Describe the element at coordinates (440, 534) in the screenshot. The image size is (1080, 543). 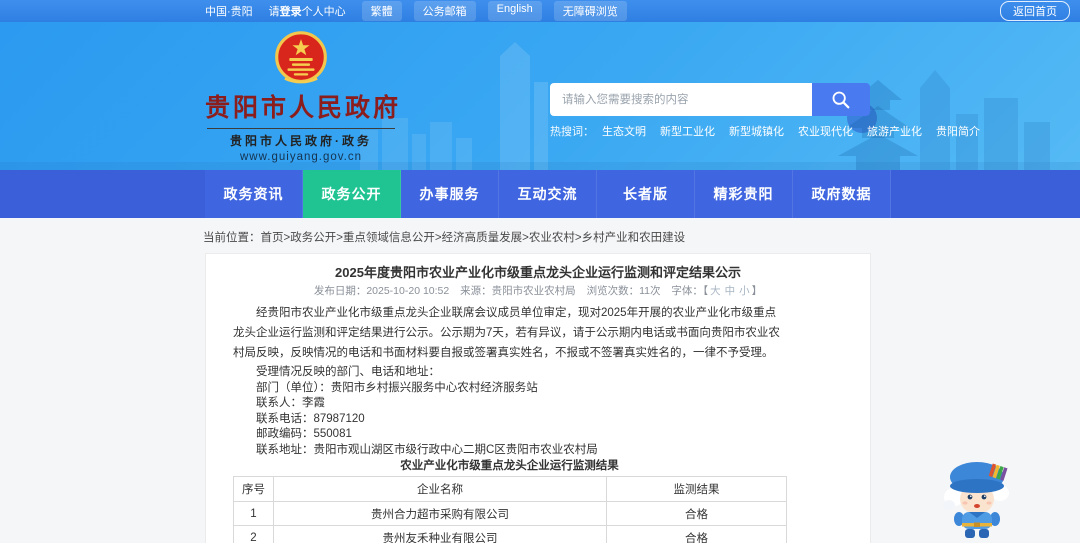
I see `table-cell: 贵州友禾种业有限公司` at that location.